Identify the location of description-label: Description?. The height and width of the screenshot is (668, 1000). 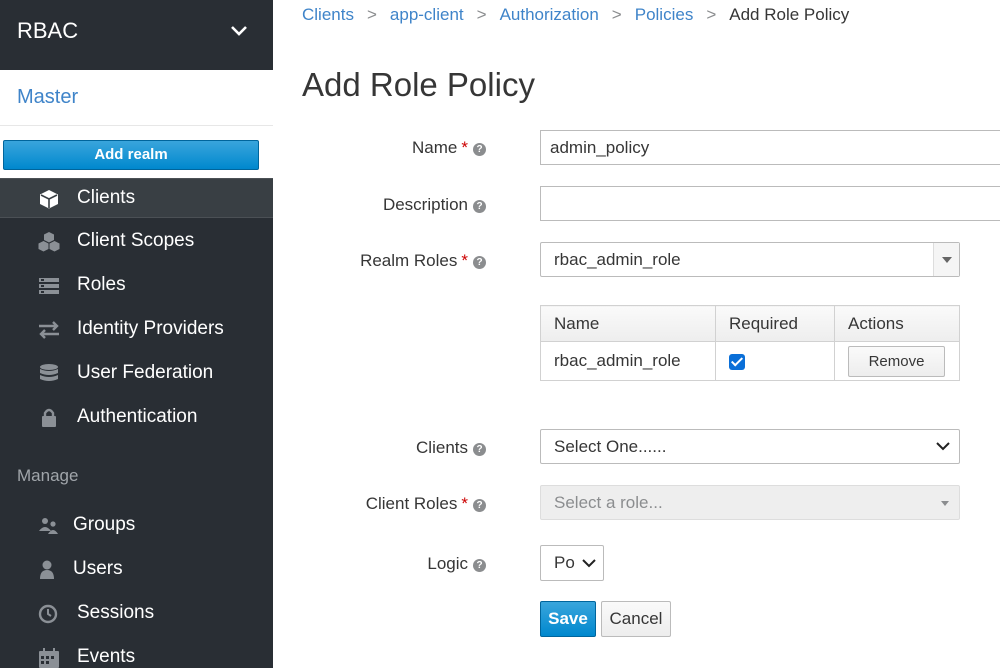
(386, 205).